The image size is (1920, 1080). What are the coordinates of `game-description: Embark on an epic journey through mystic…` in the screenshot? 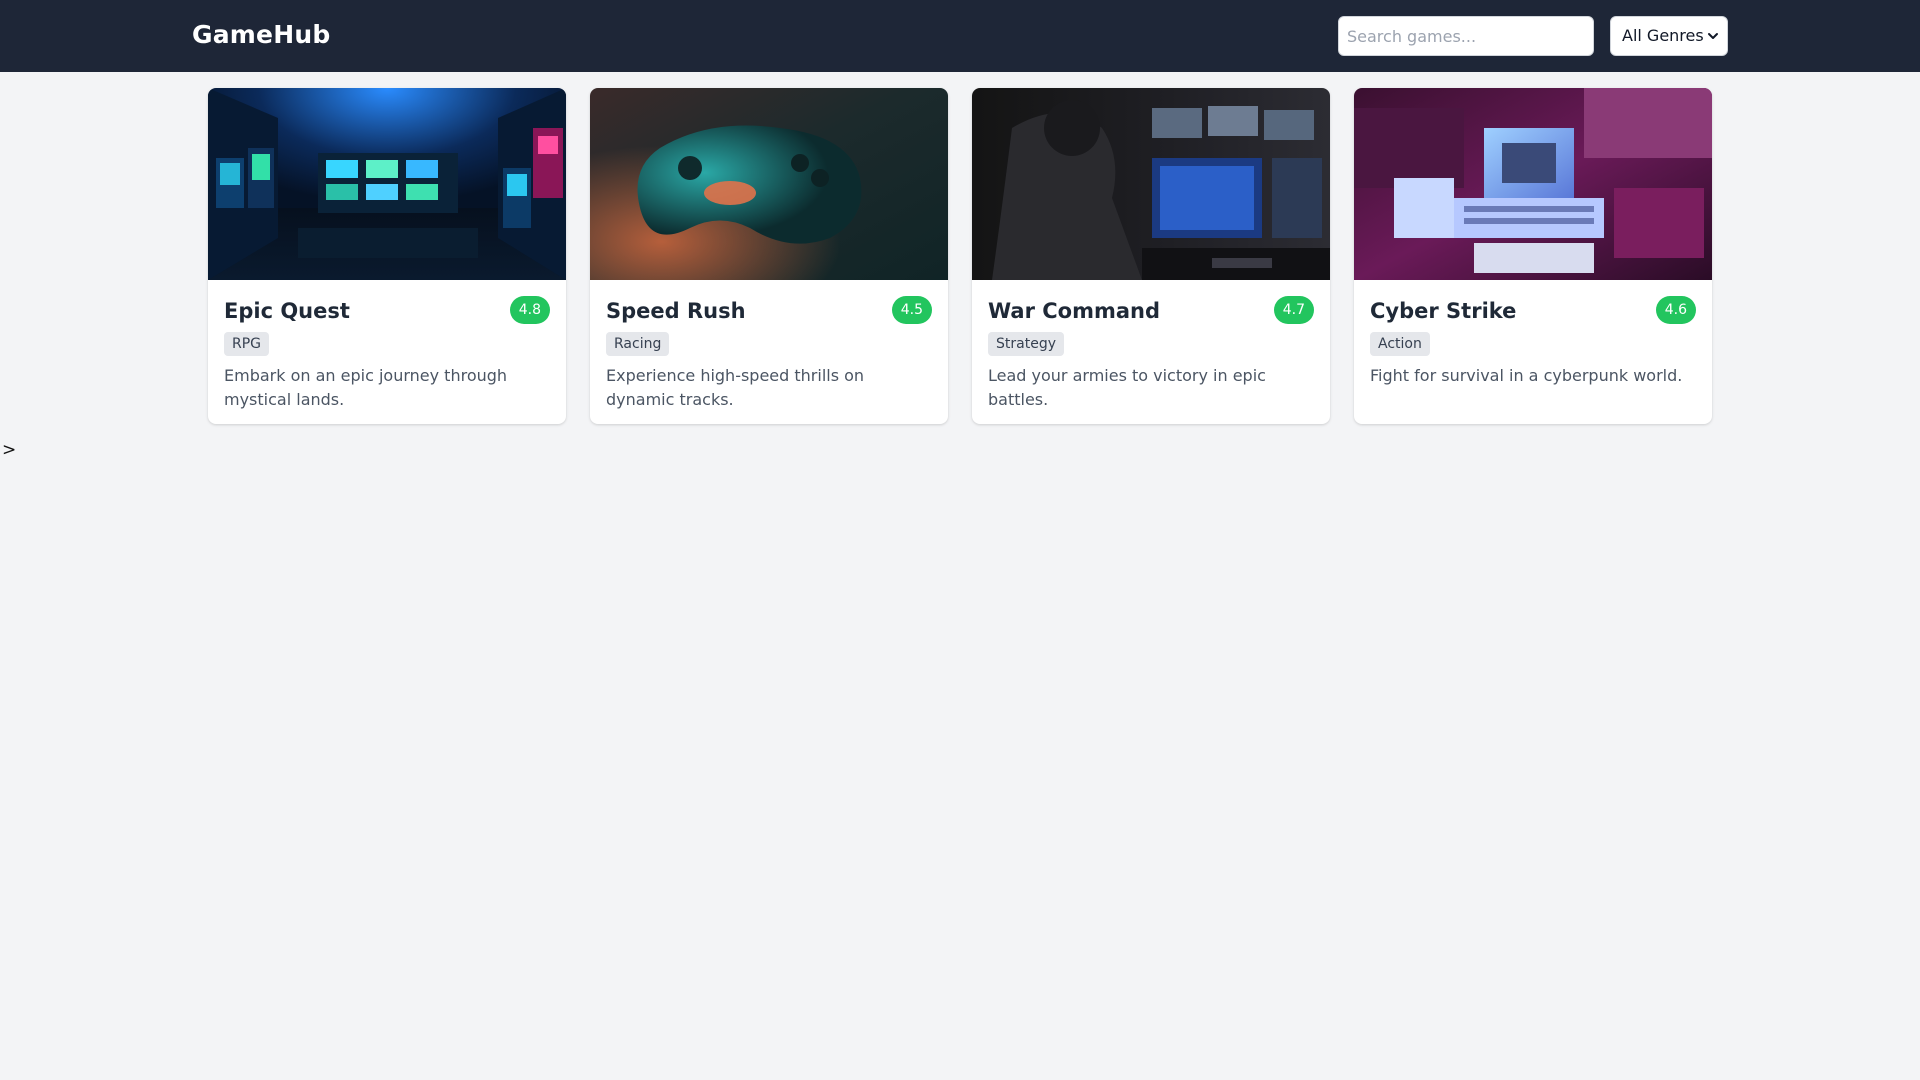 It's located at (366, 387).